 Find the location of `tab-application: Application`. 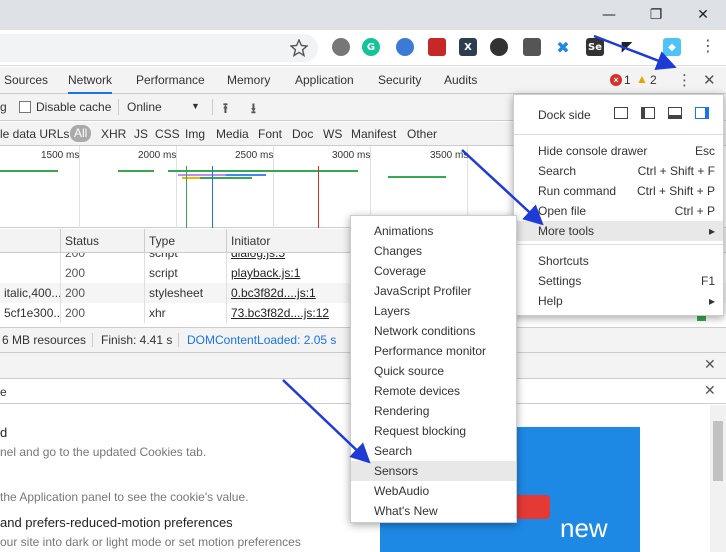

tab-application: Application is located at coordinates (324, 80).